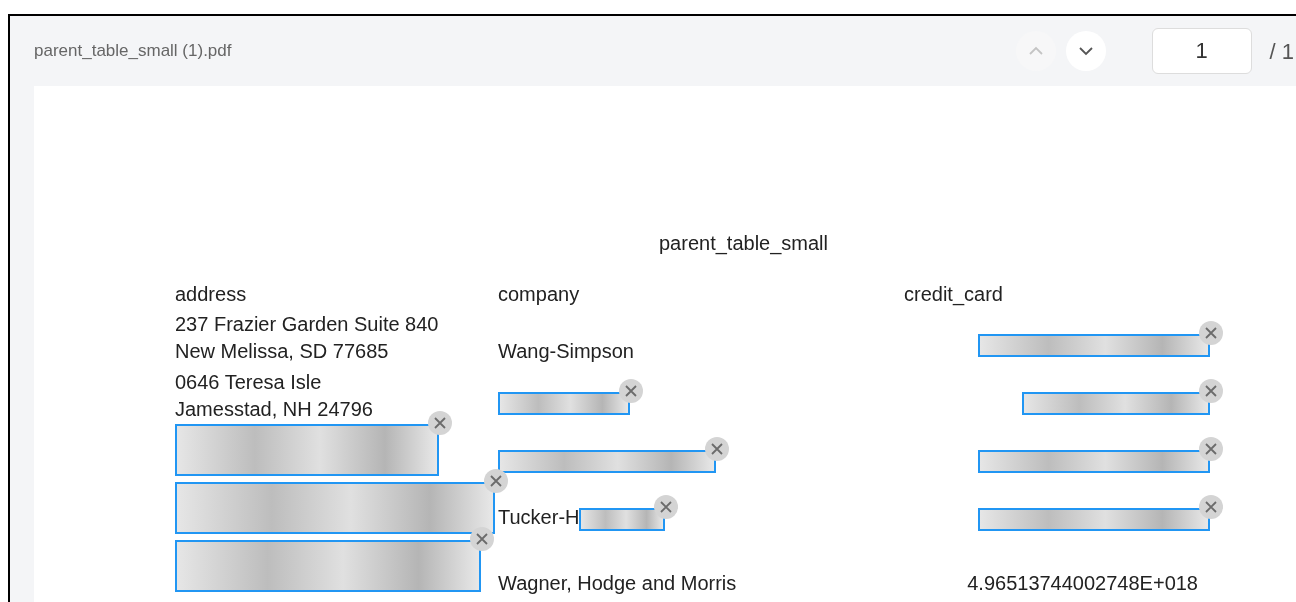  Describe the element at coordinates (274, 409) in the screenshot. I see `table-cell-text: Jamesstad, NH 24796` at that location.